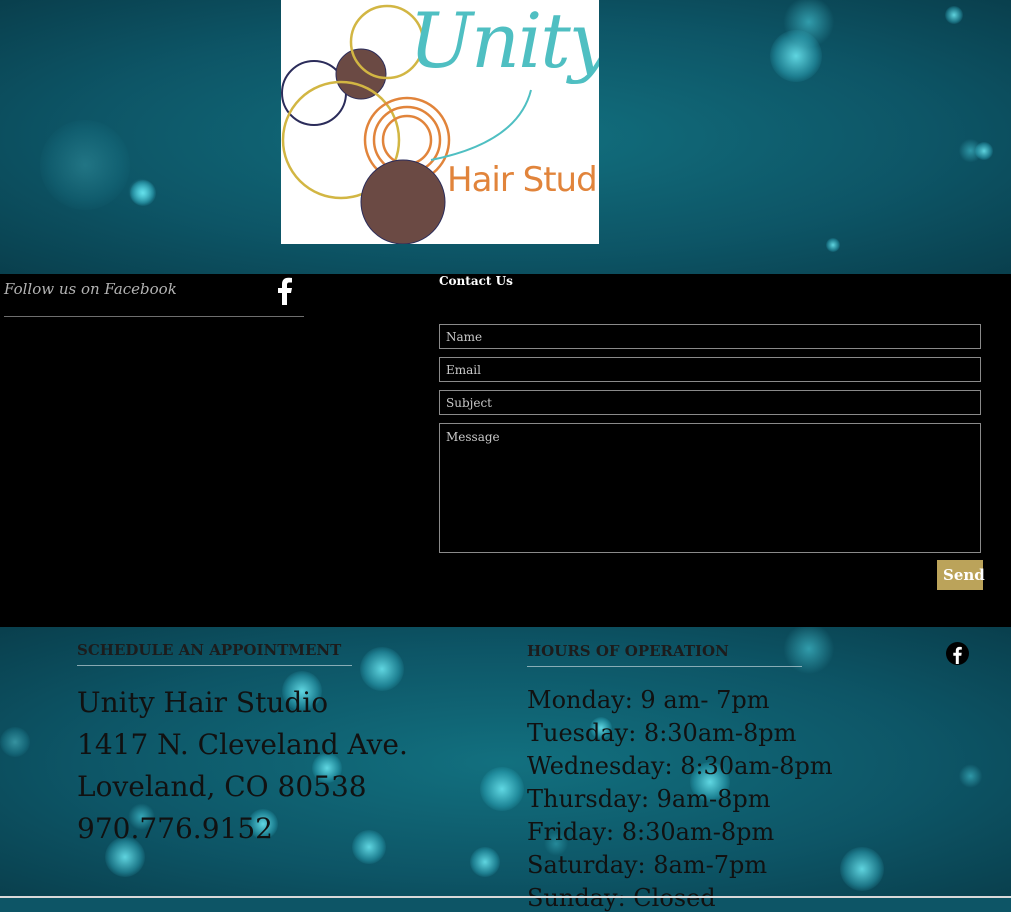 This screenshot has width=1011, height=912. Describe the element at coordinates (154, 316) in the screenshot. I see `follow-divider` at that location.